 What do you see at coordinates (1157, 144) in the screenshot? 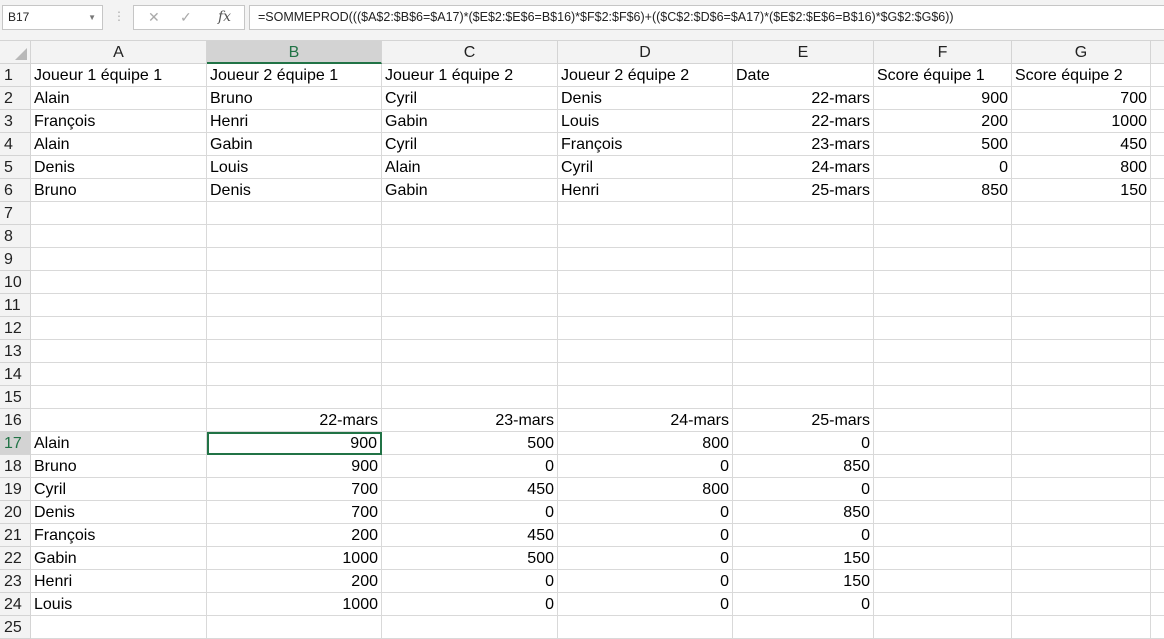
I see `cell-H4` at bounding box center [1157, 144].